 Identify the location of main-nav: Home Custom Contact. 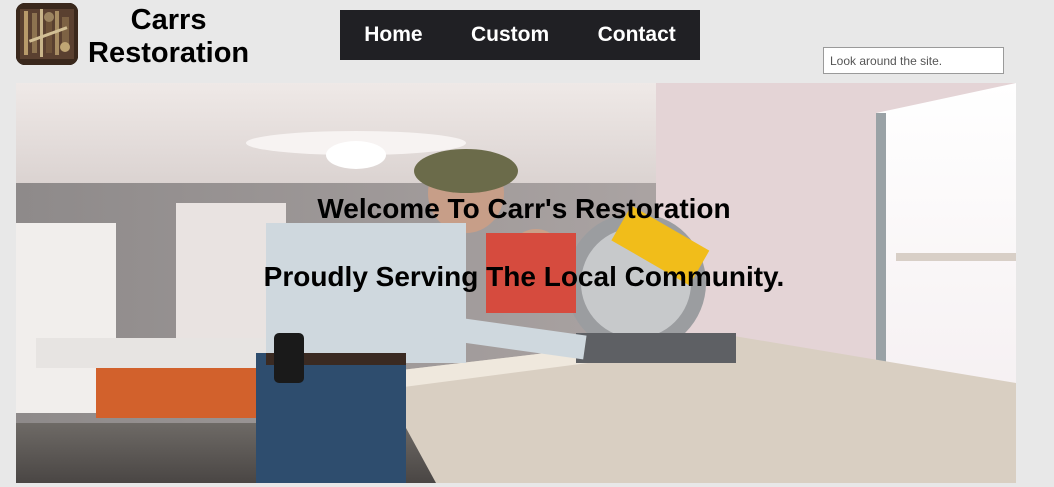
(520, 35).